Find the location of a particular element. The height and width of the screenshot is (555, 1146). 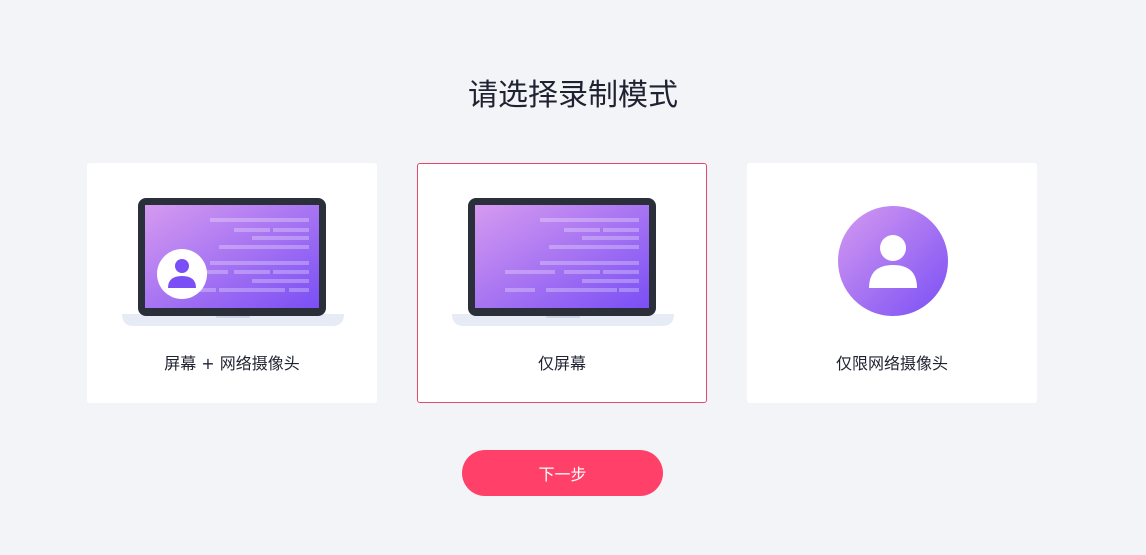

page-title: 请选择录制模式 is located at coordinates (573, 95).